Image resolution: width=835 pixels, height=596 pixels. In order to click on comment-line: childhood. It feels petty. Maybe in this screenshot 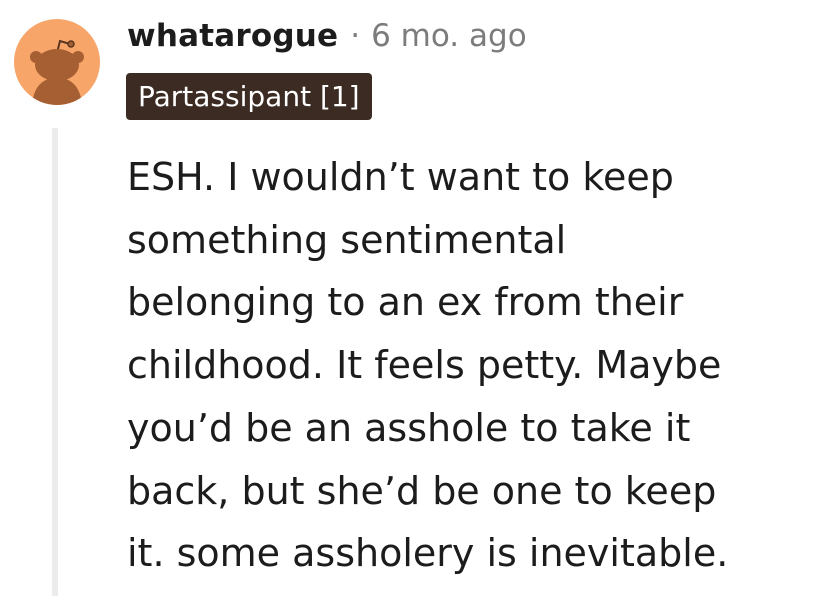, I will do `click(424, 365)`.